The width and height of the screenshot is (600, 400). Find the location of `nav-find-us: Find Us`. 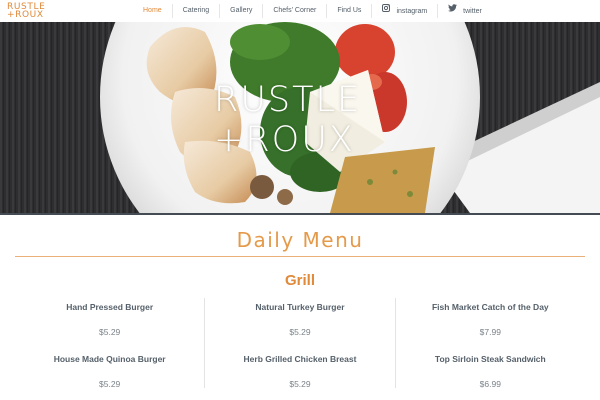

nav-find-us: Find Us is located at coordinates (350, 11).